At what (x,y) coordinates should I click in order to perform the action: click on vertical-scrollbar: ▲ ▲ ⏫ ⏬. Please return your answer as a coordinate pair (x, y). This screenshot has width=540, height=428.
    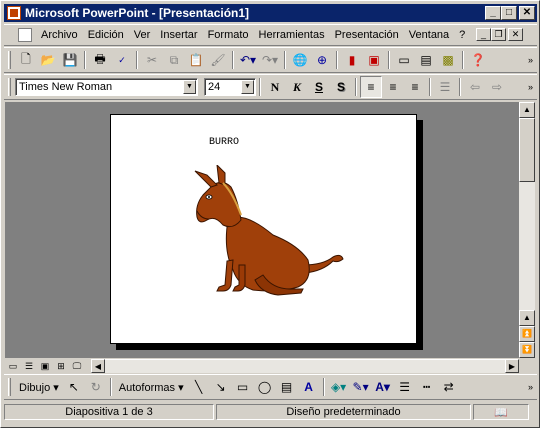
    Looking at the image, I should click on (527, 230).